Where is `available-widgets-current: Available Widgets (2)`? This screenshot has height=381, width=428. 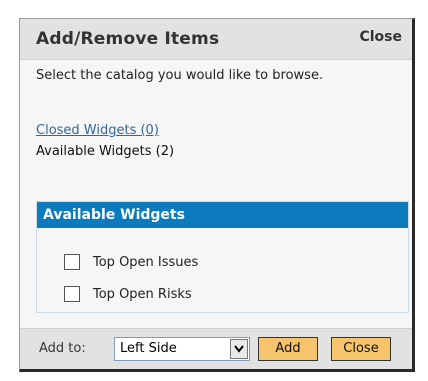
available-widgets-current: Available Widgets (2) is located at coordinates (105, 151).